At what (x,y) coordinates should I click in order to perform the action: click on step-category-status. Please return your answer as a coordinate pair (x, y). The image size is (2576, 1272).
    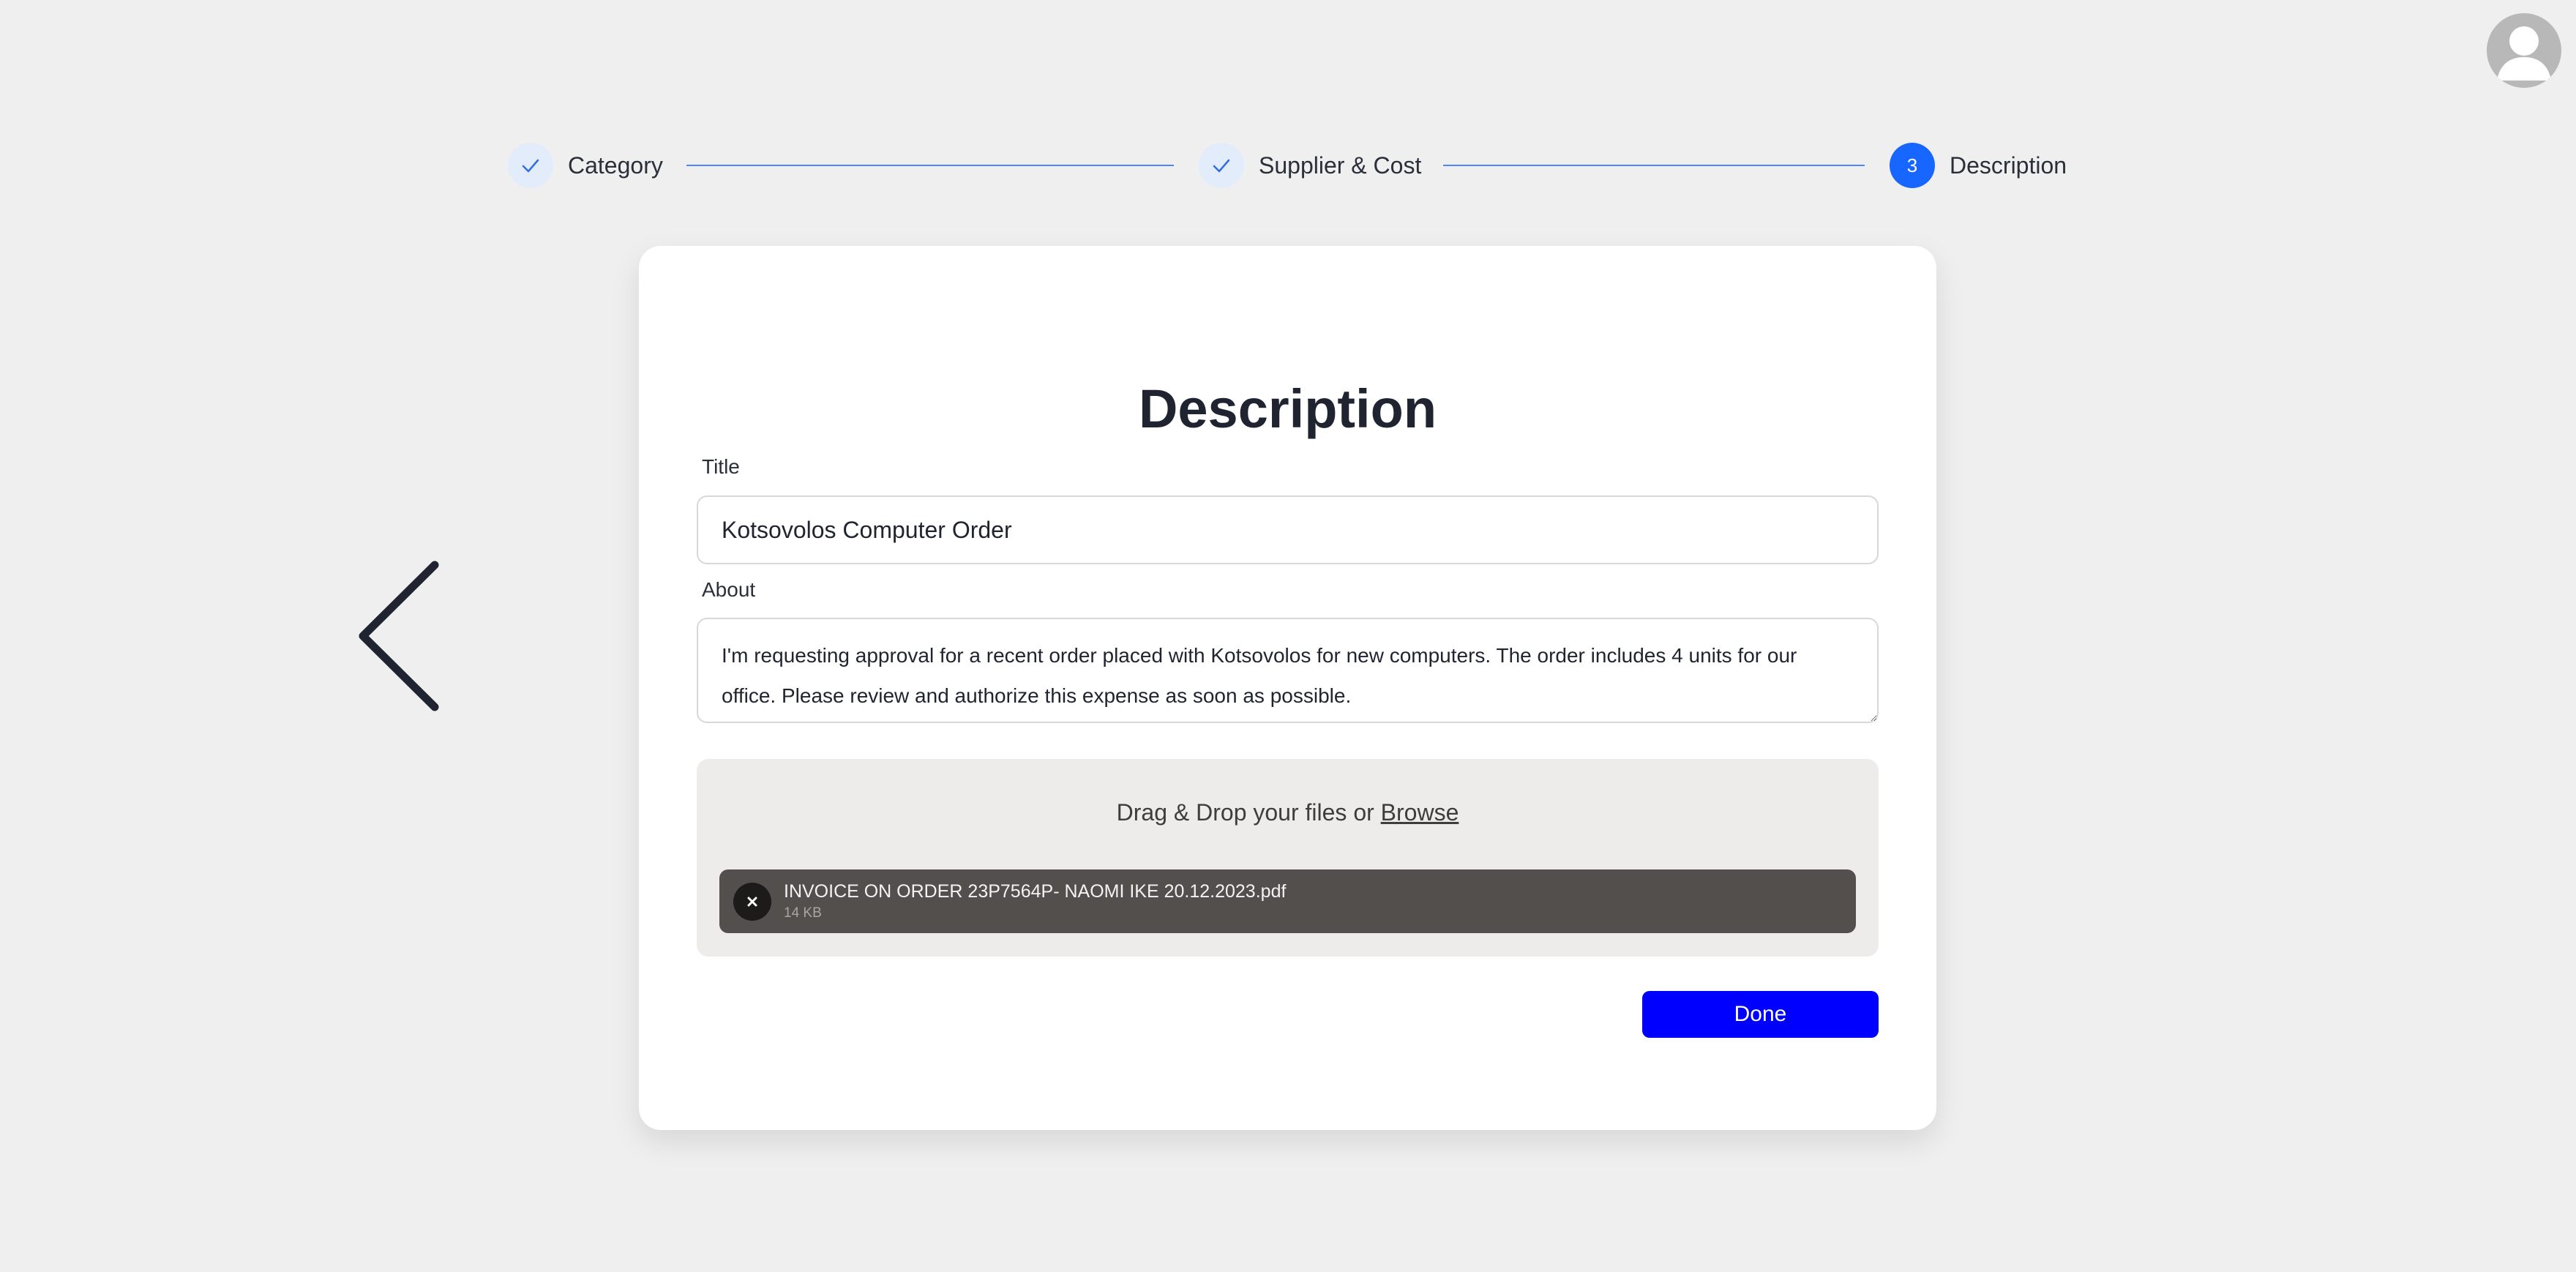
    Looking at the image, I should click on (530, 166).